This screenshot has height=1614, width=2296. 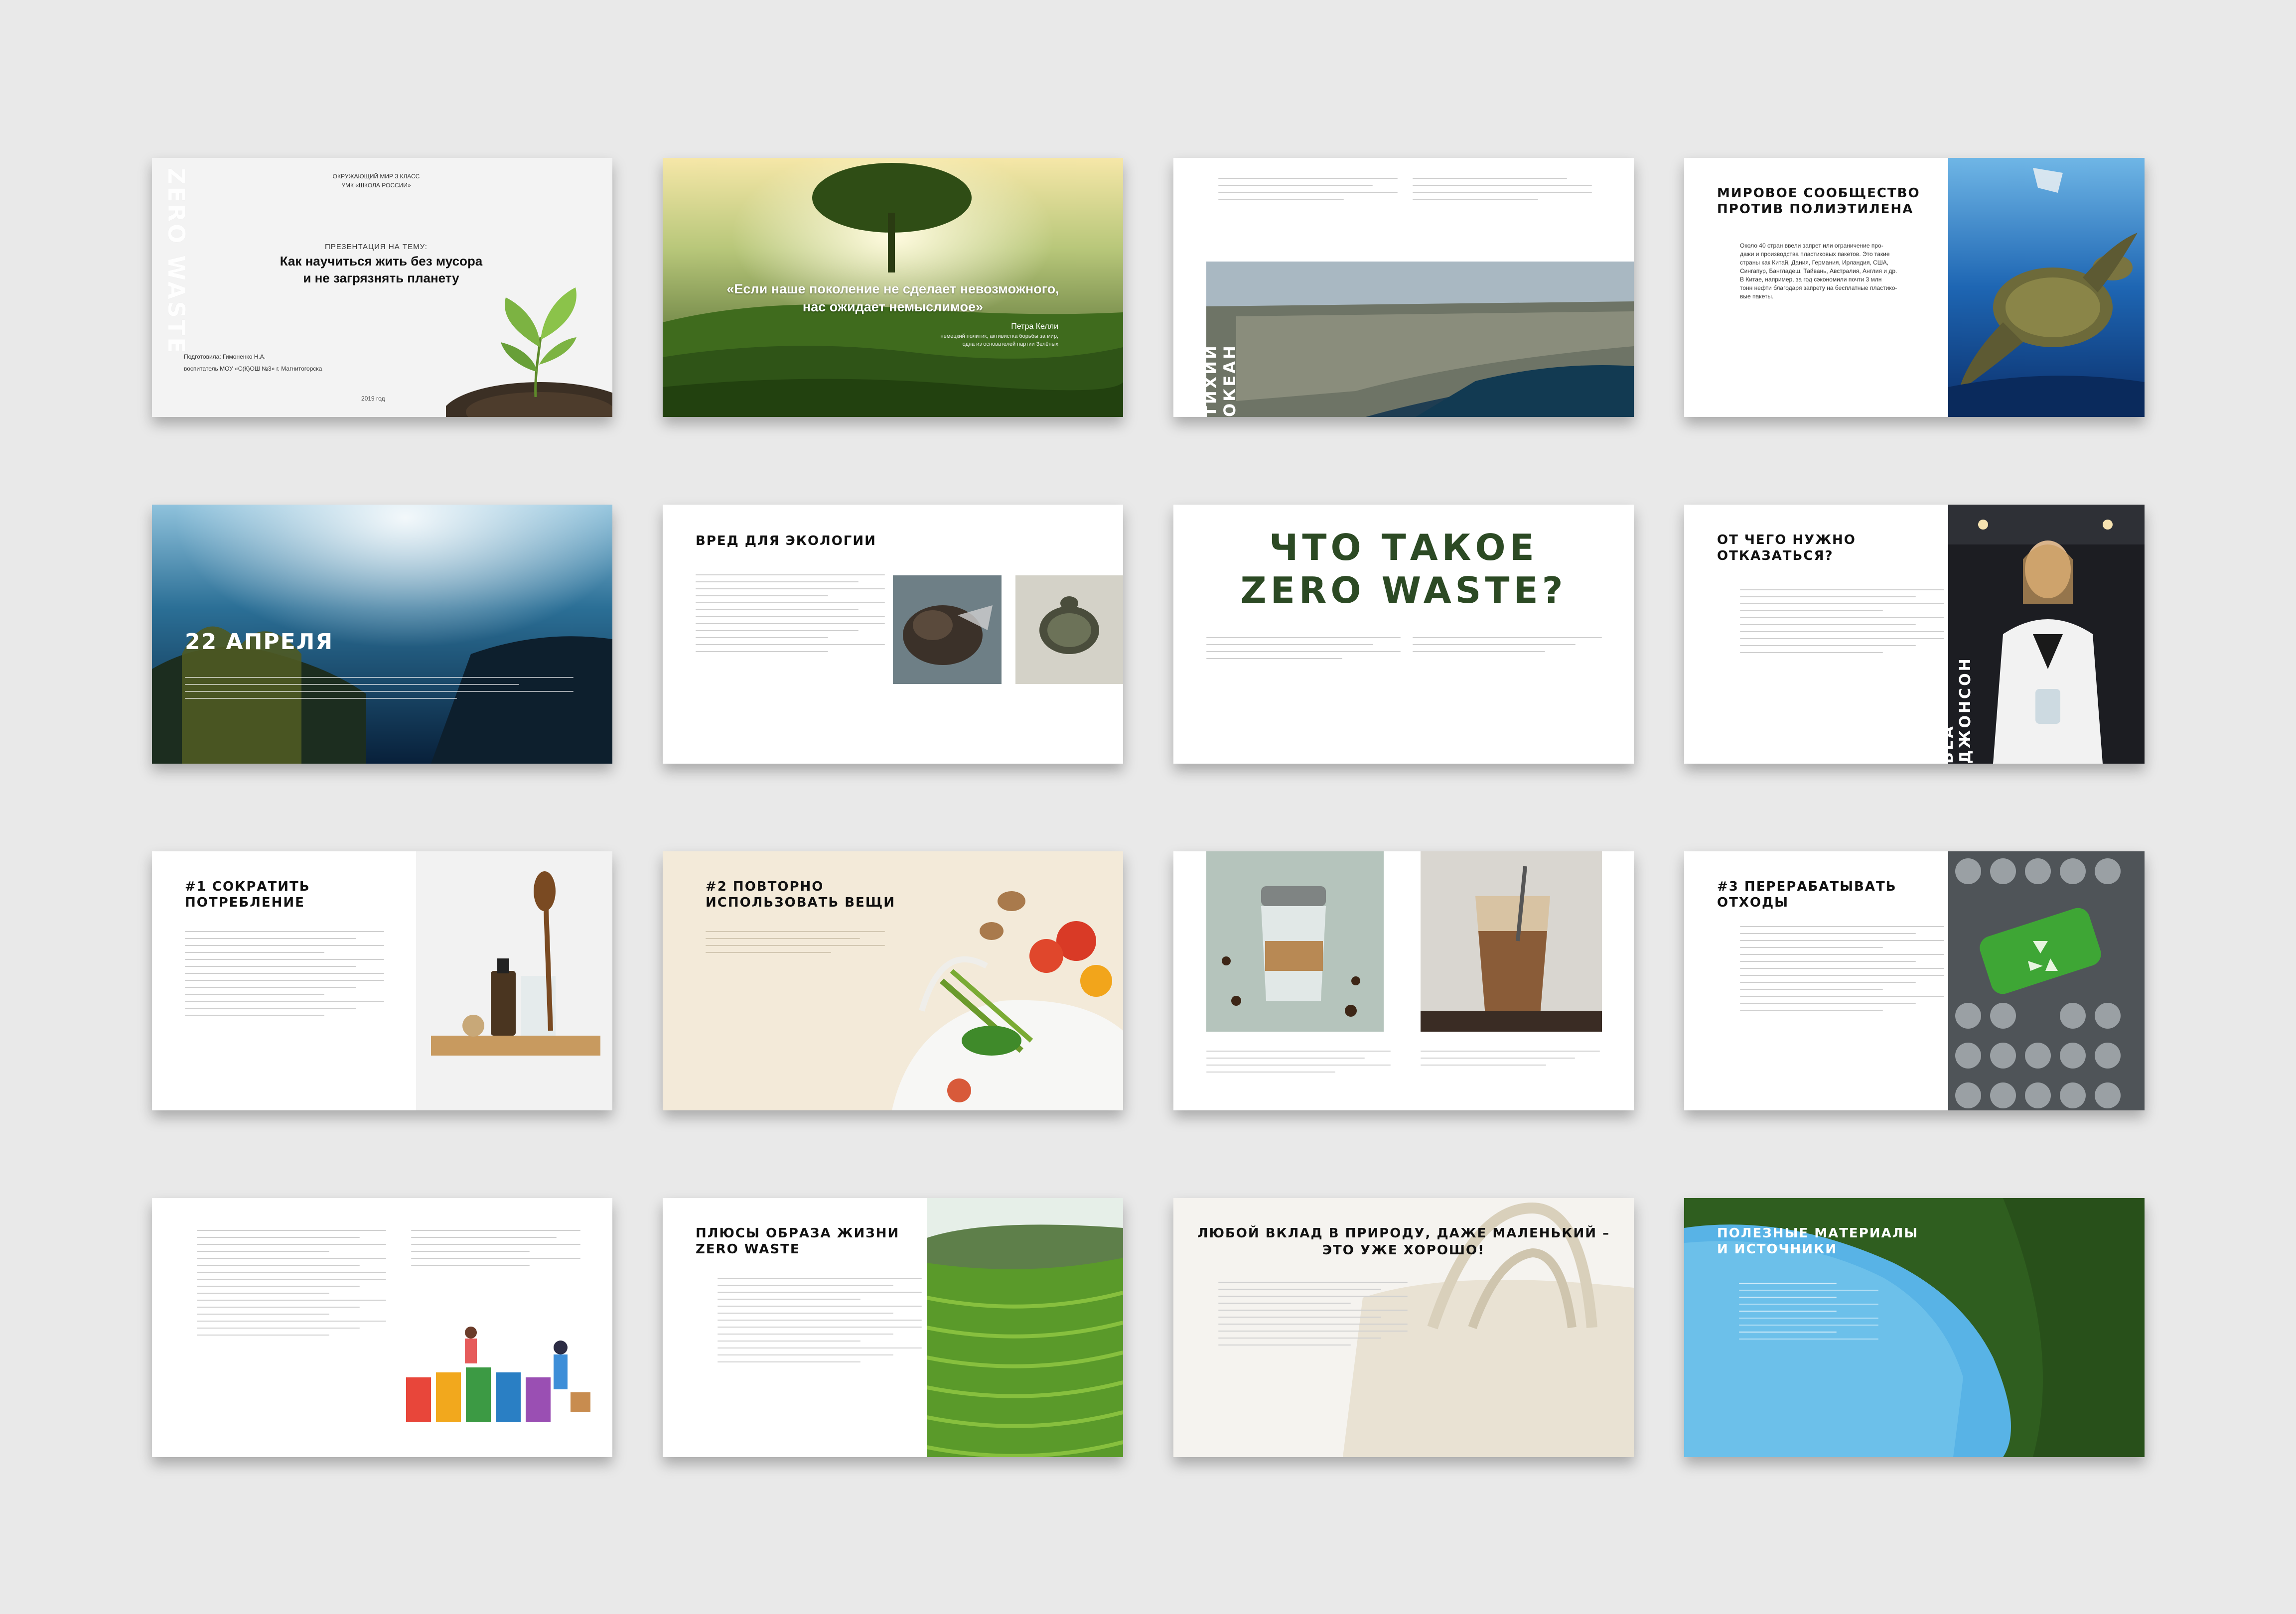 What do you see at coordinates (1818, 1233) in the screenshot?
I see `slide-title: ПОЛЕЗНЫЕ МАТЕРИАЛЫ` at bounding box center [1818, 1233].